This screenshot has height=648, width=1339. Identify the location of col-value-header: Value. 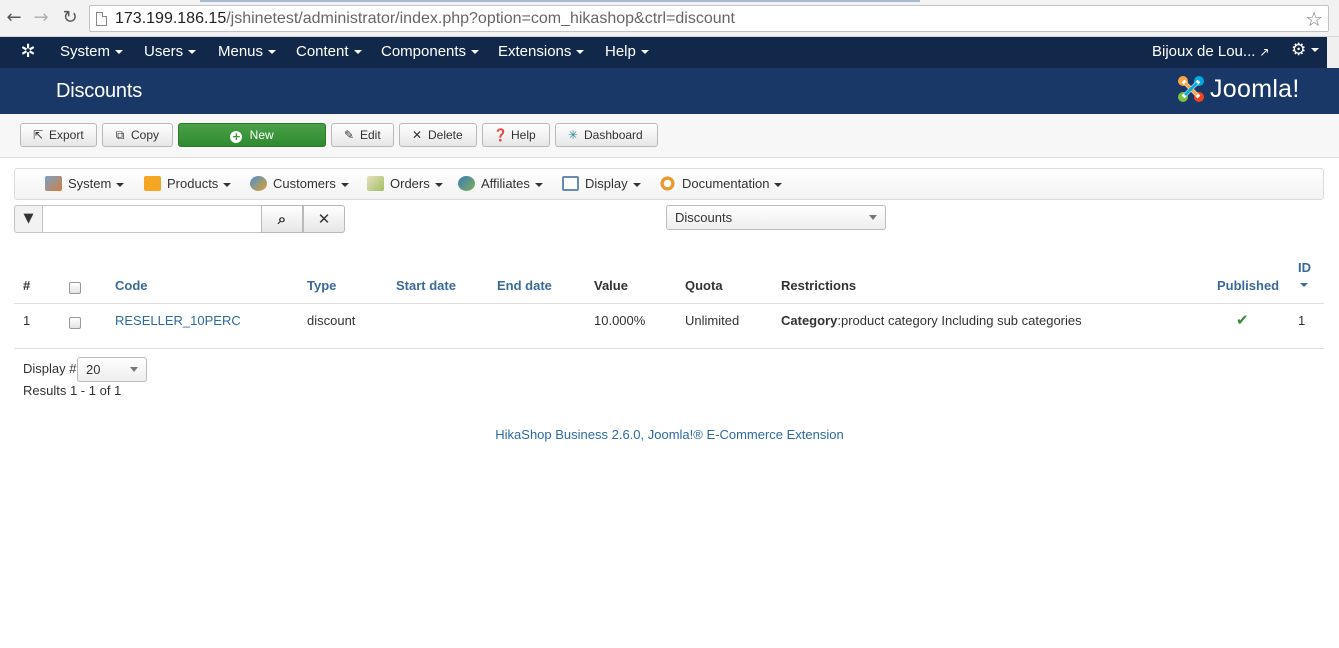
(611, 285).